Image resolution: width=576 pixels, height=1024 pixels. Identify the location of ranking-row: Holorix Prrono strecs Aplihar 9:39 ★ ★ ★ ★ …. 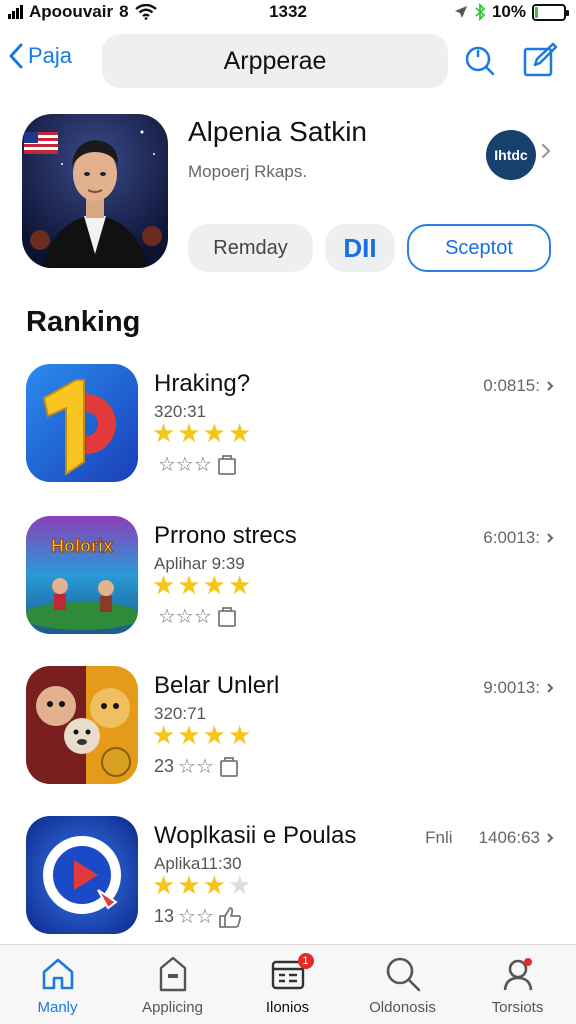
(288, 581).